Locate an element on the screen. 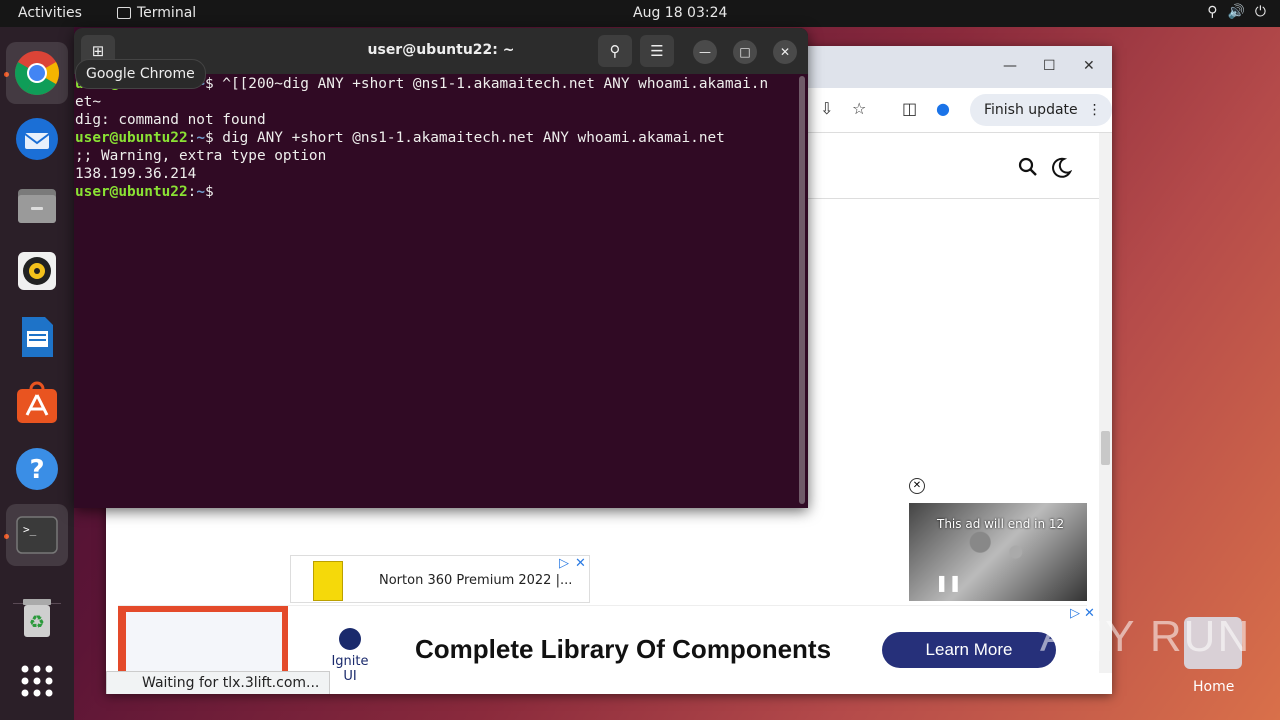  search-icon is located at coordinates (1028, 167).